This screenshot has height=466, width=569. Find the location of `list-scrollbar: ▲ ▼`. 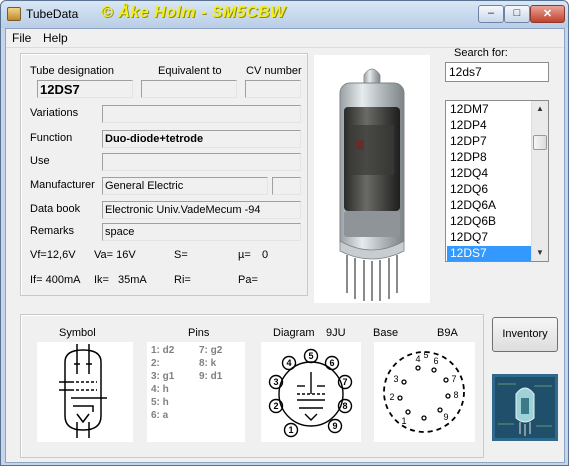

list-scrollbar: ▲ ▼ is located at coordinates (539, 181).